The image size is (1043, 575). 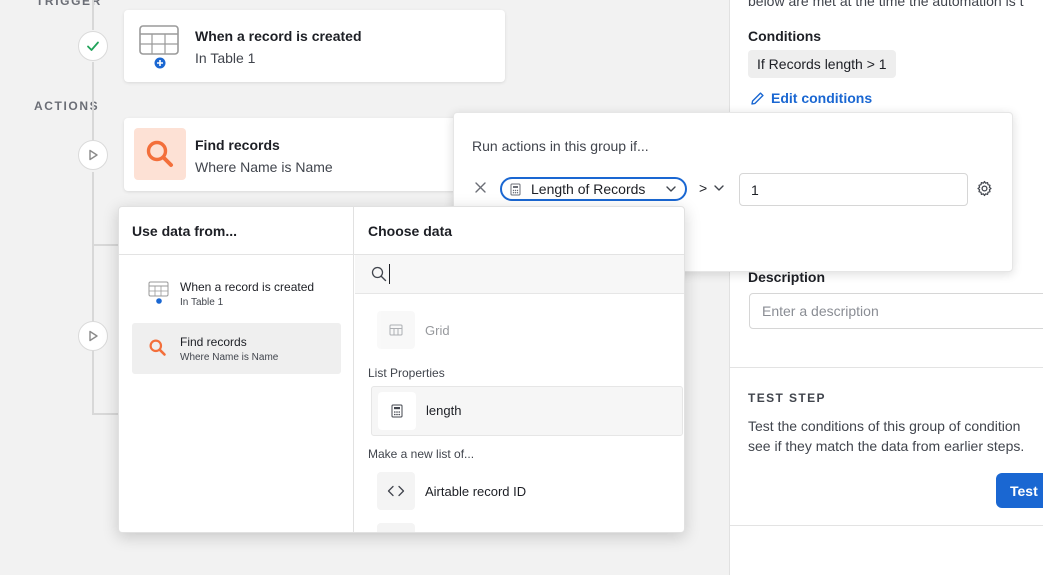 What do you see at coordinates (225, 58) in the screenshot?
I see `trigger-card-subtitle: In Table 1` at bounding box center [225, 58].